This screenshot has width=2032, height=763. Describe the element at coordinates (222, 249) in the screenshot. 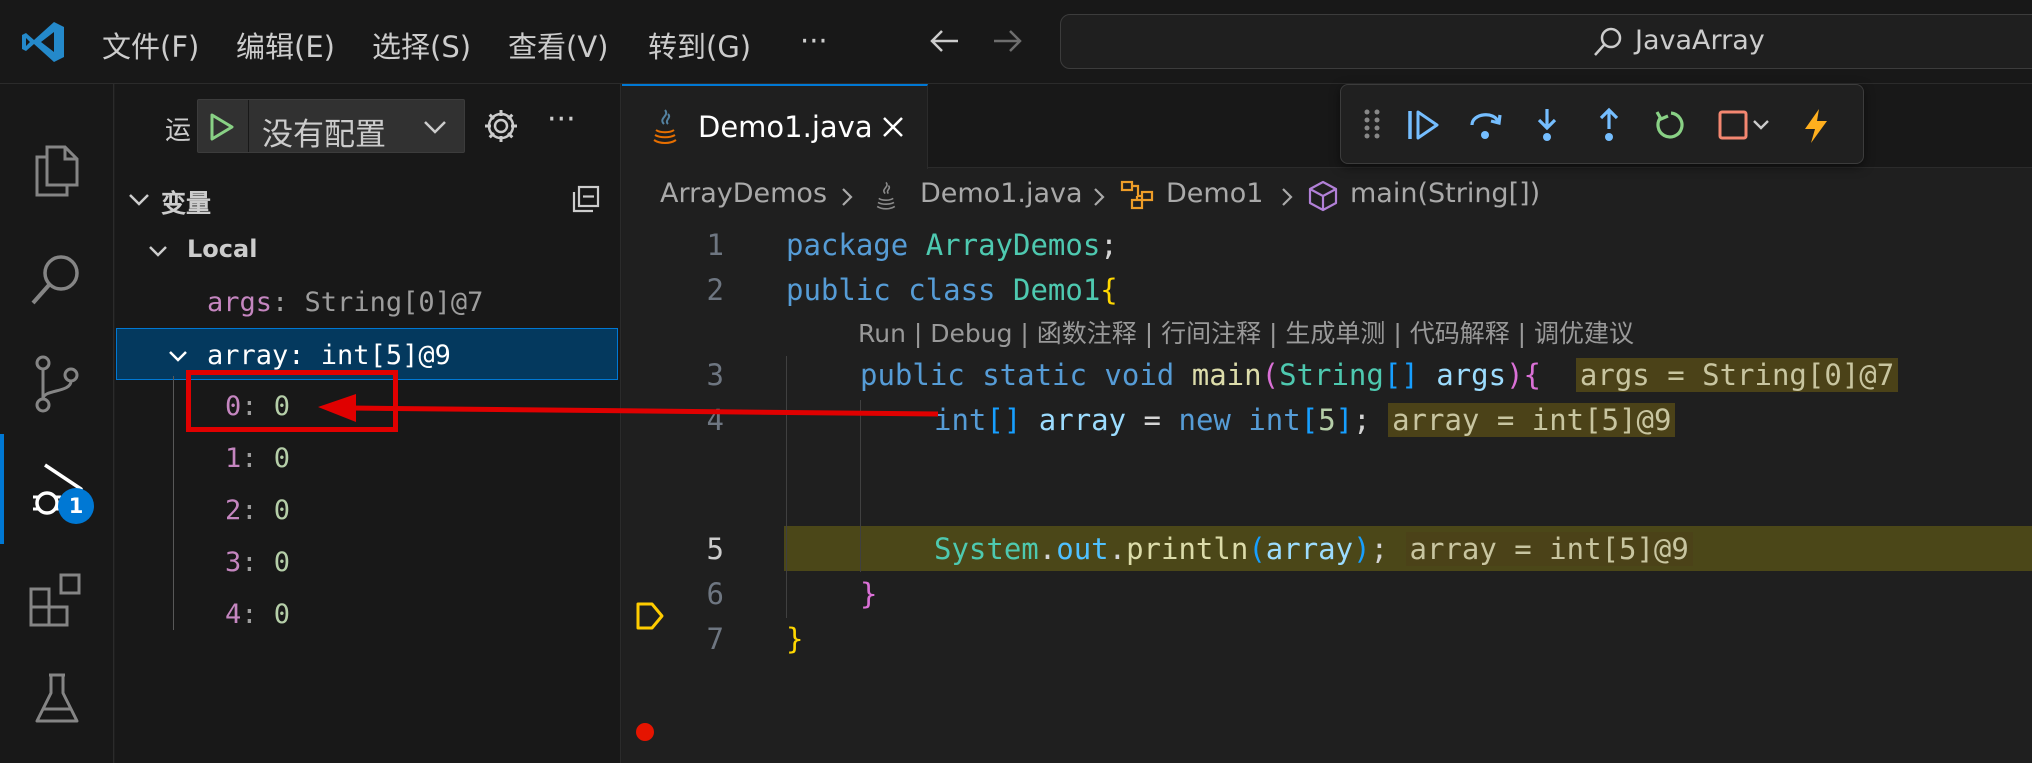

I see `scope-label: Local` at that location.